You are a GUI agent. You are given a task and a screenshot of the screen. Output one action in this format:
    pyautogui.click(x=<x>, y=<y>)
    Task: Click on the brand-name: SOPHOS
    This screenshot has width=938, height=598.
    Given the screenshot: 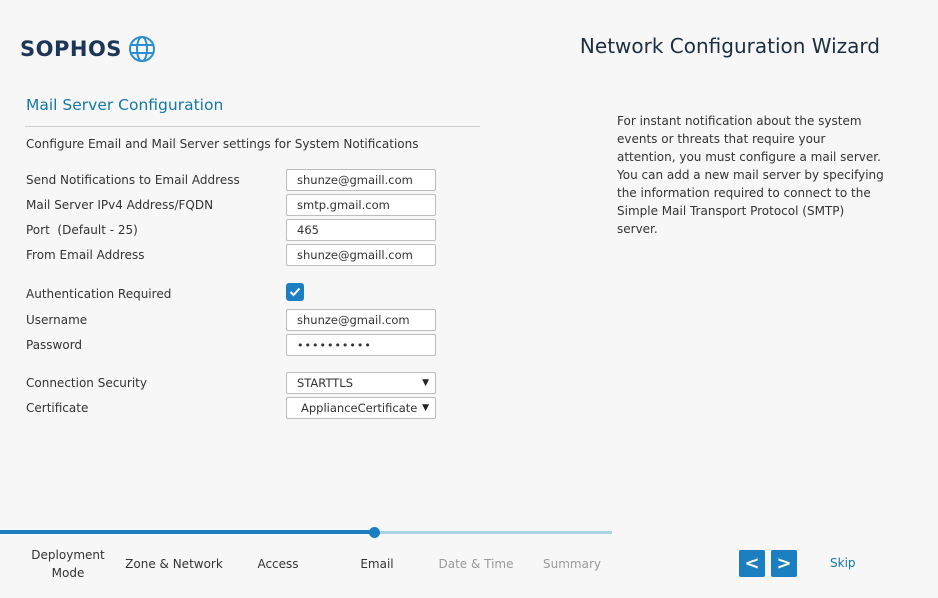 What is the action you would take?
    pyautogui.click(x=71, y=49)
    